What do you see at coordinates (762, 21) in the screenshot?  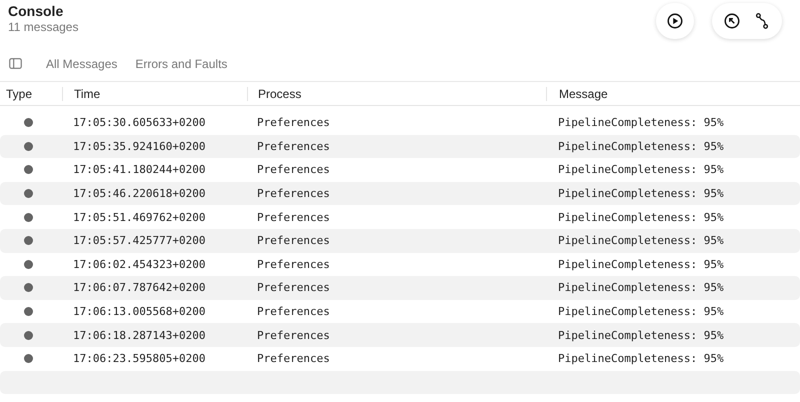 I see `path-icon` at bounding box center [762, 21].